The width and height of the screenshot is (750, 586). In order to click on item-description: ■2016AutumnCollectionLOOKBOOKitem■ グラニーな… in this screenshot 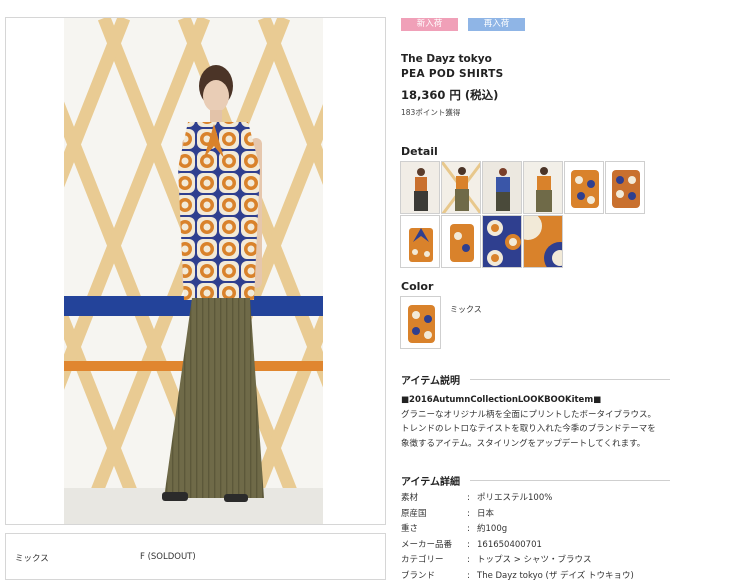, I will do `click(551, 422)`.